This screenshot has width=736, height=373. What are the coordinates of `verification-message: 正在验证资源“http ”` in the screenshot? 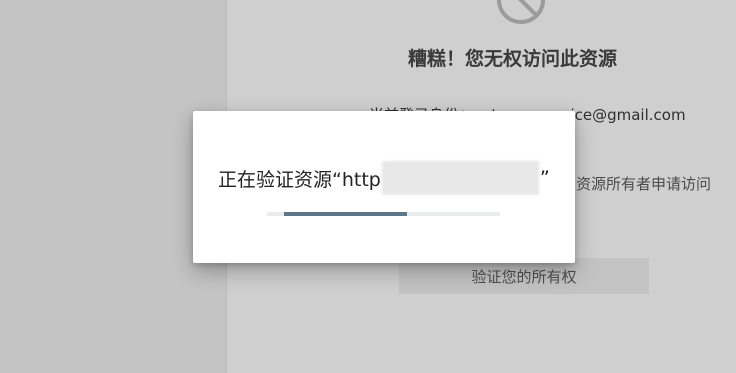 It's located at (384, 178).